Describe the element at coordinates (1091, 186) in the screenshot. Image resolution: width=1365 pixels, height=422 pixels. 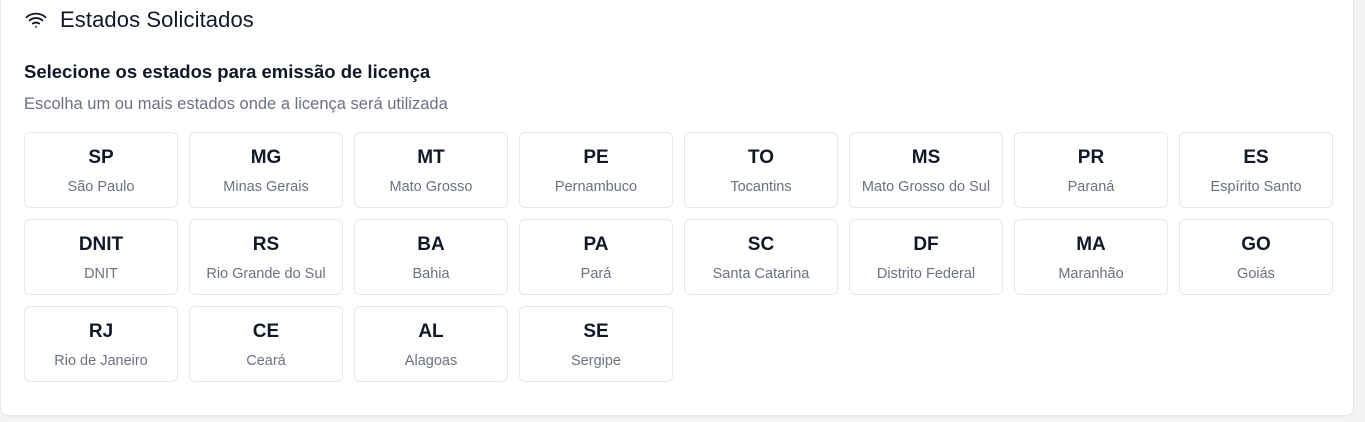
I see `state-name: Paraná` at that location.